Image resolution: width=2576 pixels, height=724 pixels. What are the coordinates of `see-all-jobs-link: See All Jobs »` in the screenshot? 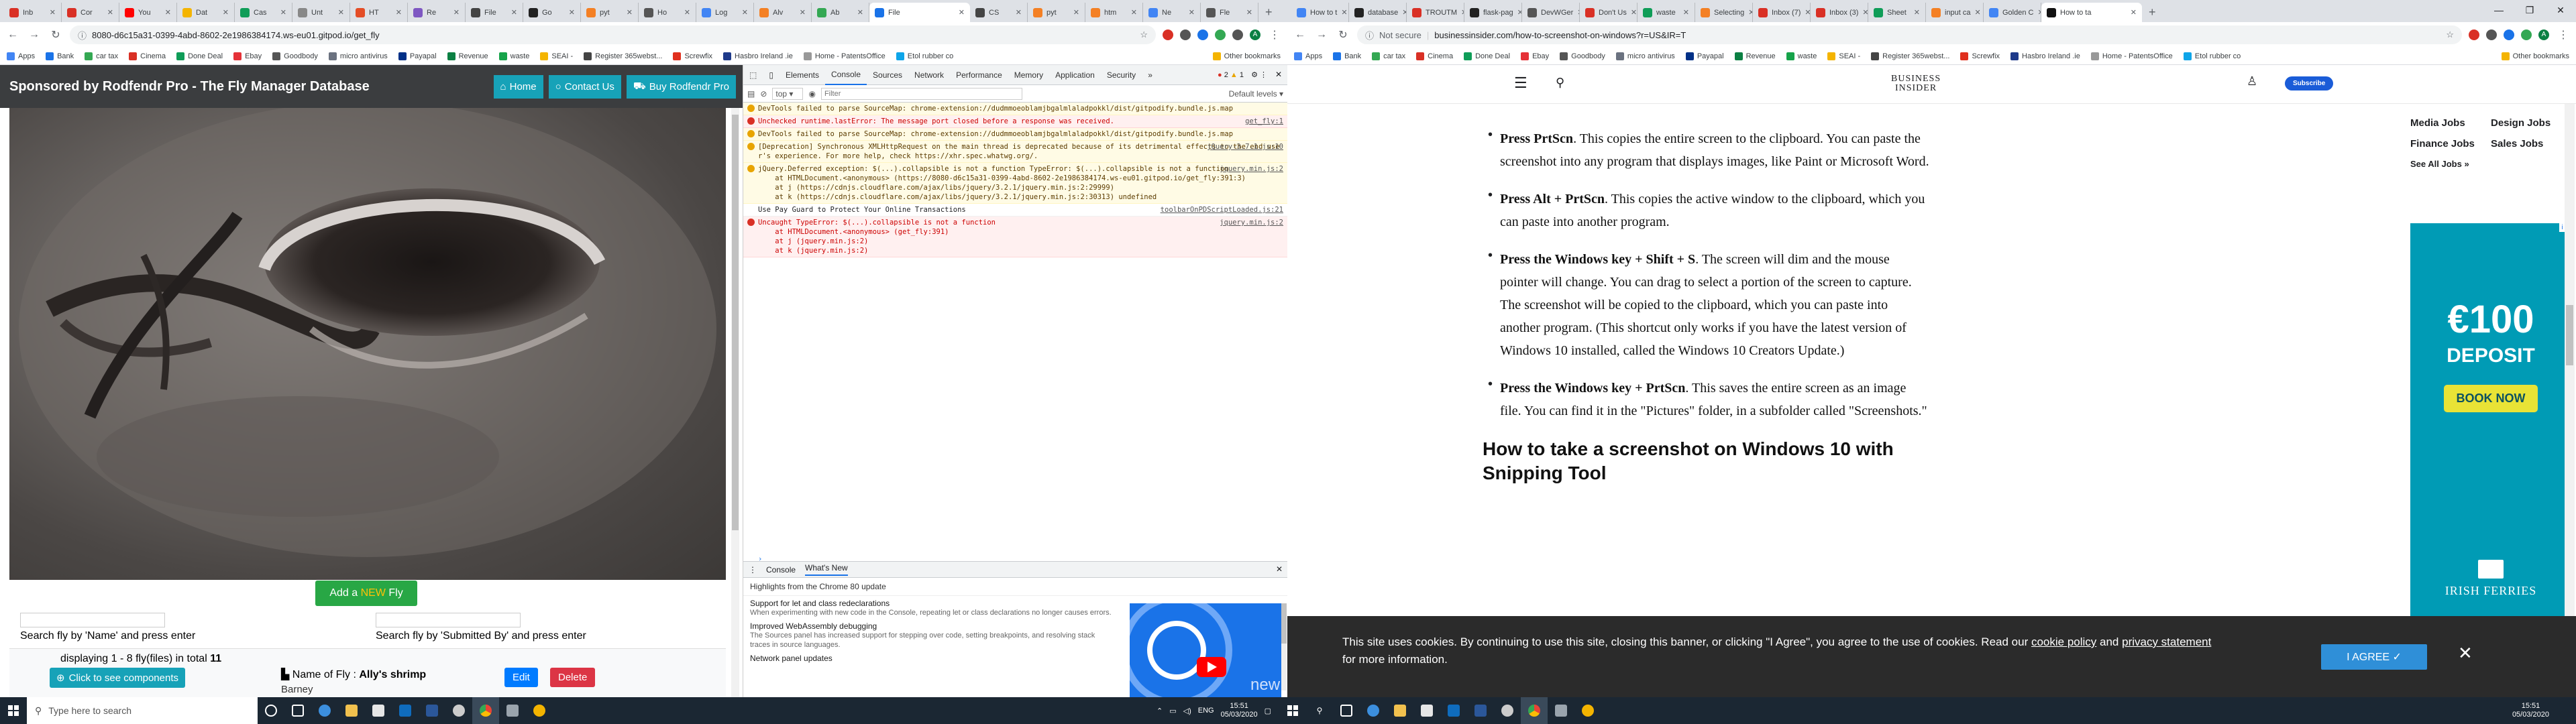 It's located at (2490, 164).